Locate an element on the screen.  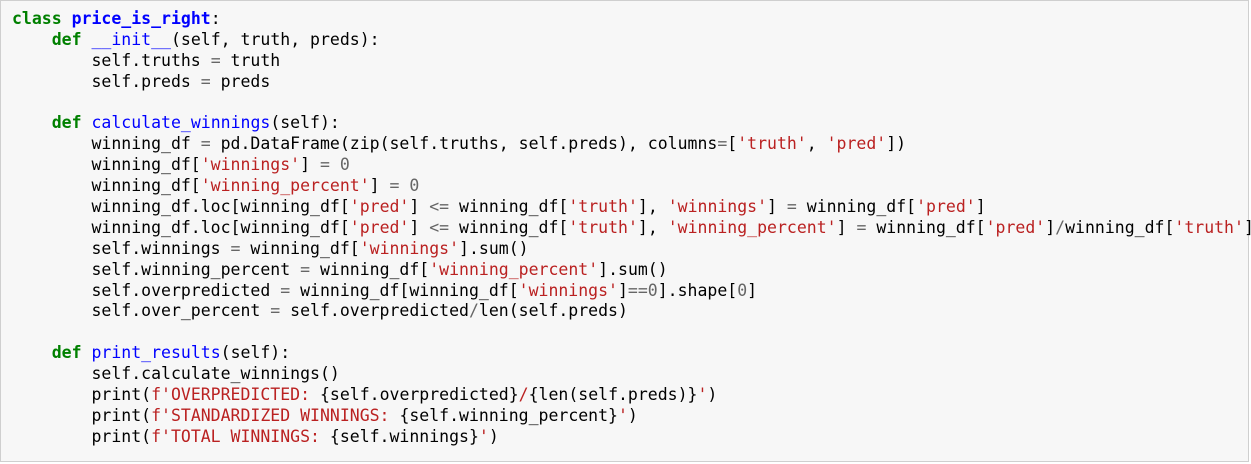
code-token: : is located at coordinates (215, 18).